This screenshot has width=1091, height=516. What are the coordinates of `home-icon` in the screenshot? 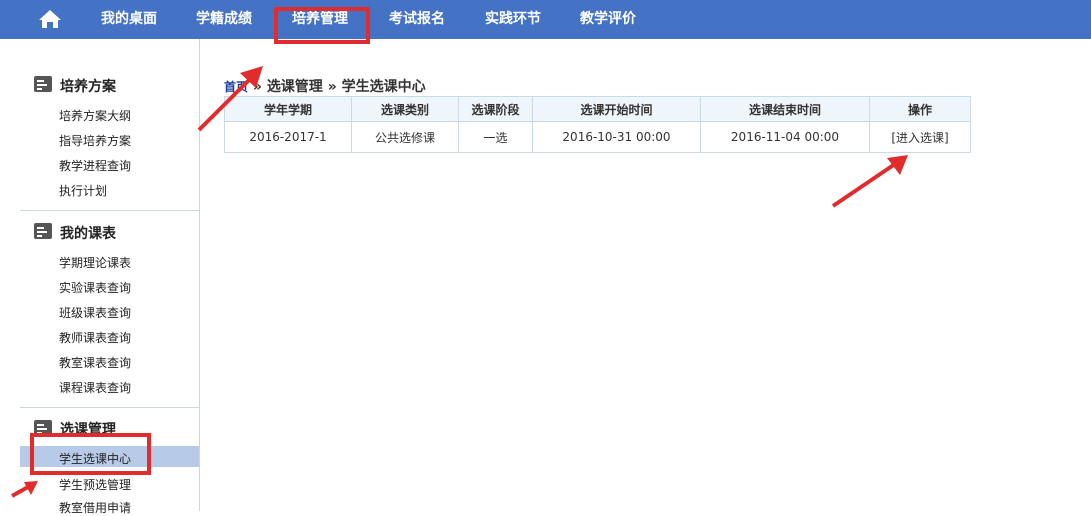 It's located at (50, 19).